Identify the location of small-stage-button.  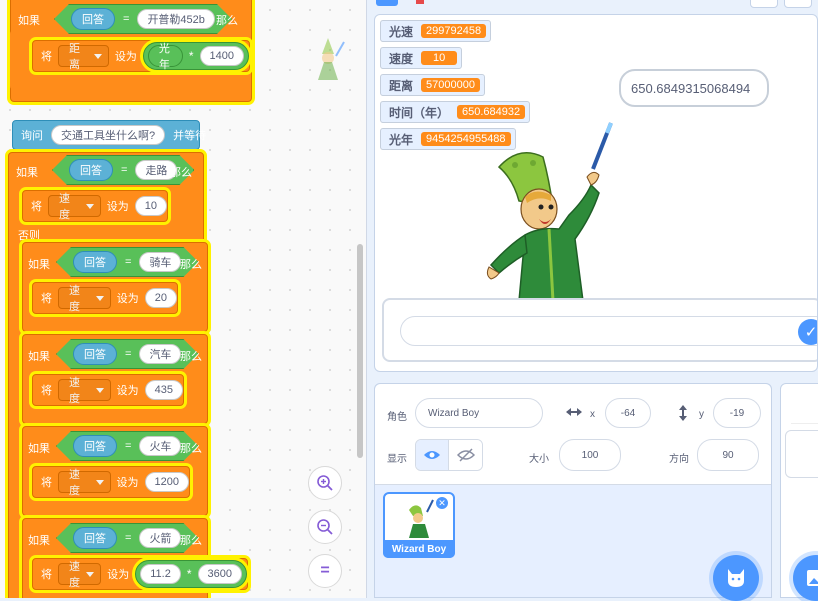
(764, 4).